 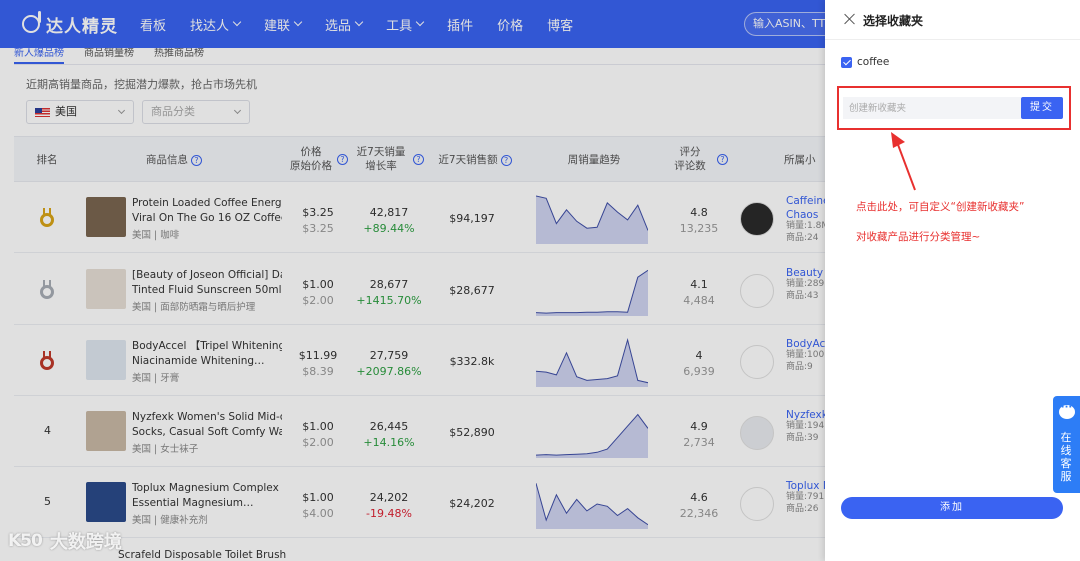 I want to click on growth-rate: +1415.70%, so click(x=389, y=300).